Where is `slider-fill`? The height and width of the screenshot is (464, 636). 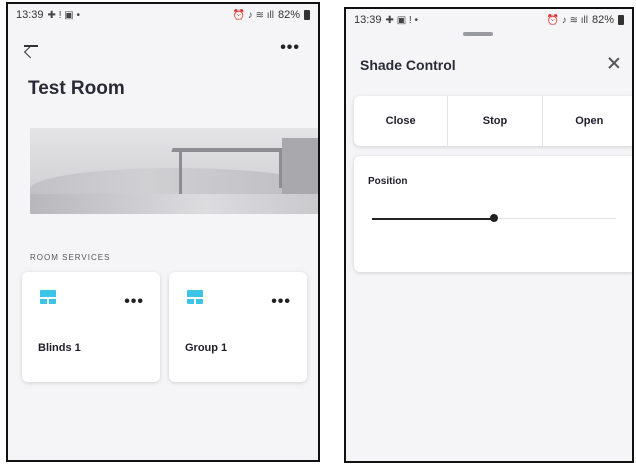
slider-fill is located at coordinates (433, 219).